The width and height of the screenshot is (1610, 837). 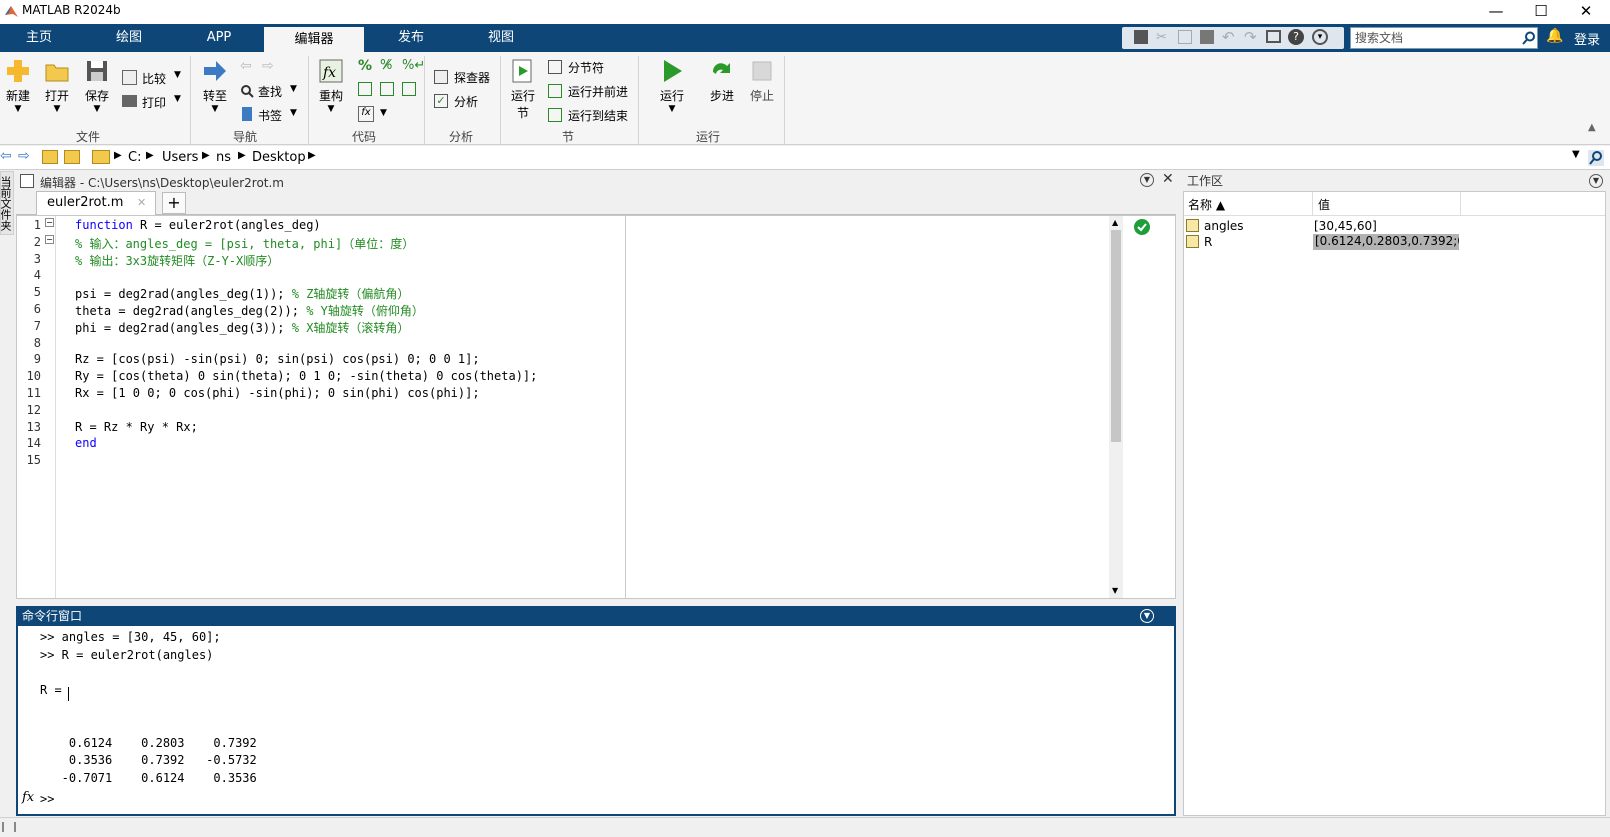 I want to click on uncomment-icon: %̸, so click(x=386, y=65).